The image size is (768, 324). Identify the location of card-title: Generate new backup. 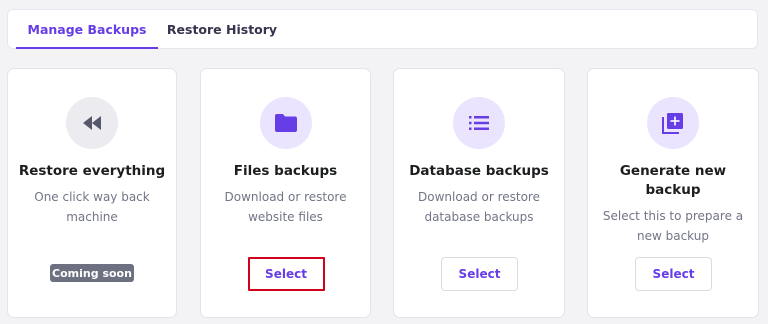
(673, 180).